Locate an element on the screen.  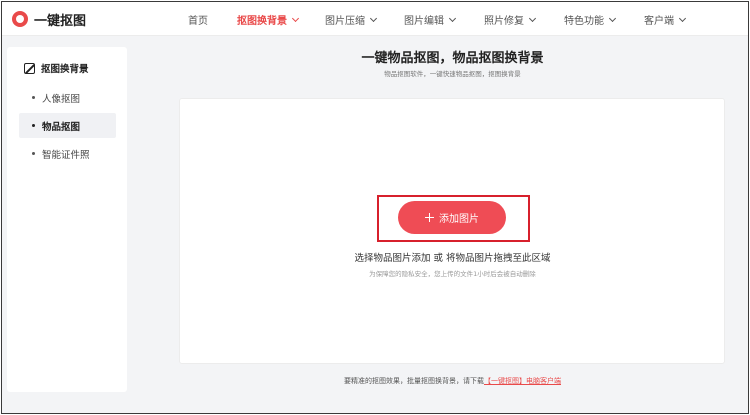
footer-note: 要精准的抠图效果，批量抠图换背景，请下载【一键抠图】电脑客户端 is located at coordinates (452, 381).